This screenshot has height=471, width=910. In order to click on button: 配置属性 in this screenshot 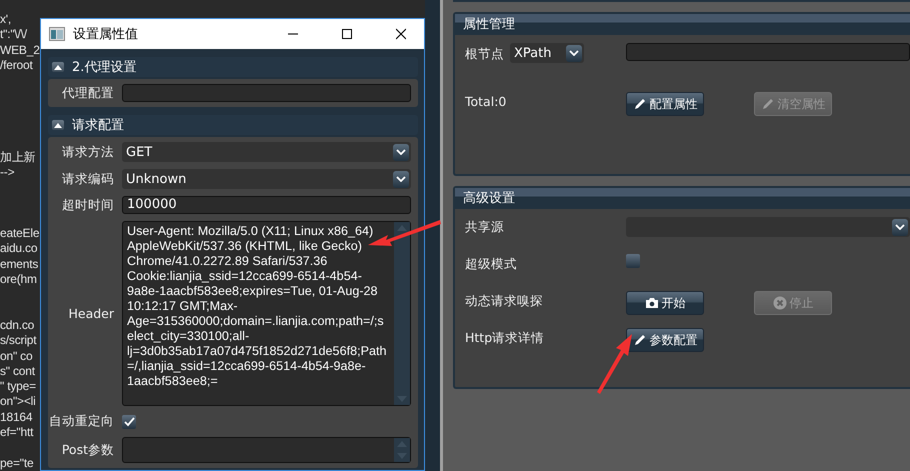, I will do `click(665, 104)`.